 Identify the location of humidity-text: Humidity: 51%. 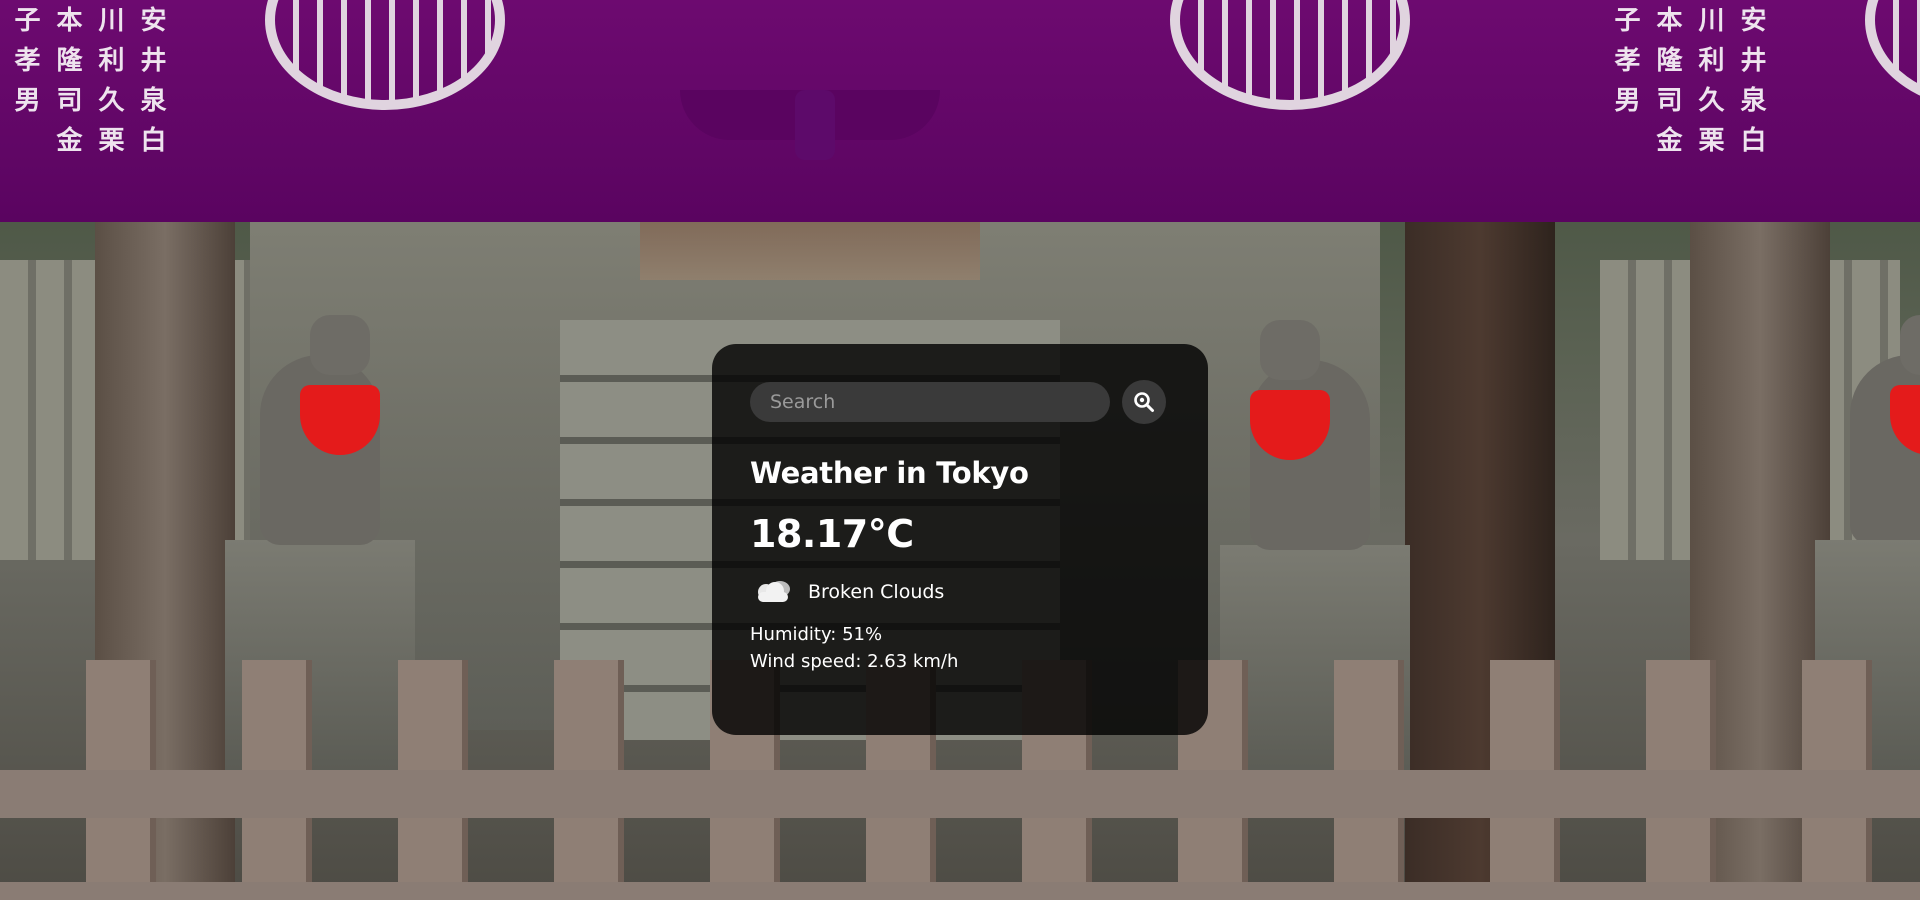
(816, 634).